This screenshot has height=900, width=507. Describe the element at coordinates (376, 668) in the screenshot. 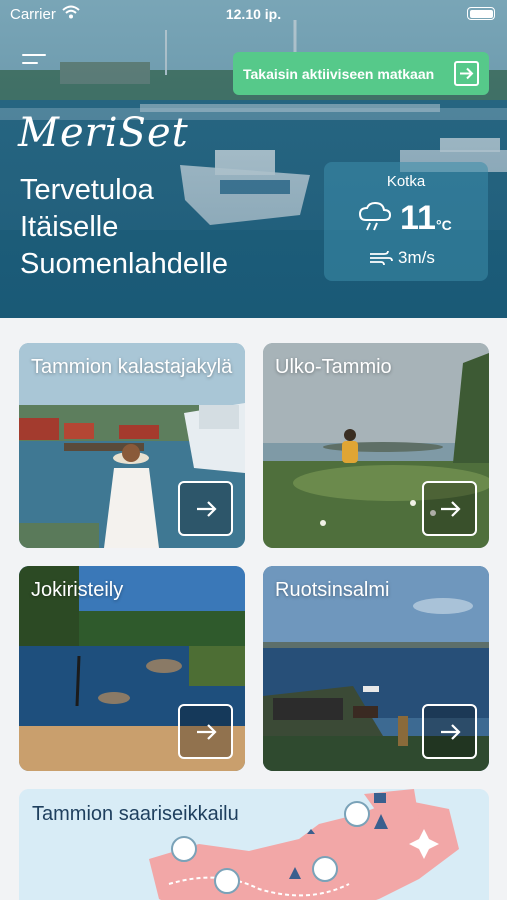

I see `destination-card-ruotsinsalmi: Ruotsinsalmi` at that location.